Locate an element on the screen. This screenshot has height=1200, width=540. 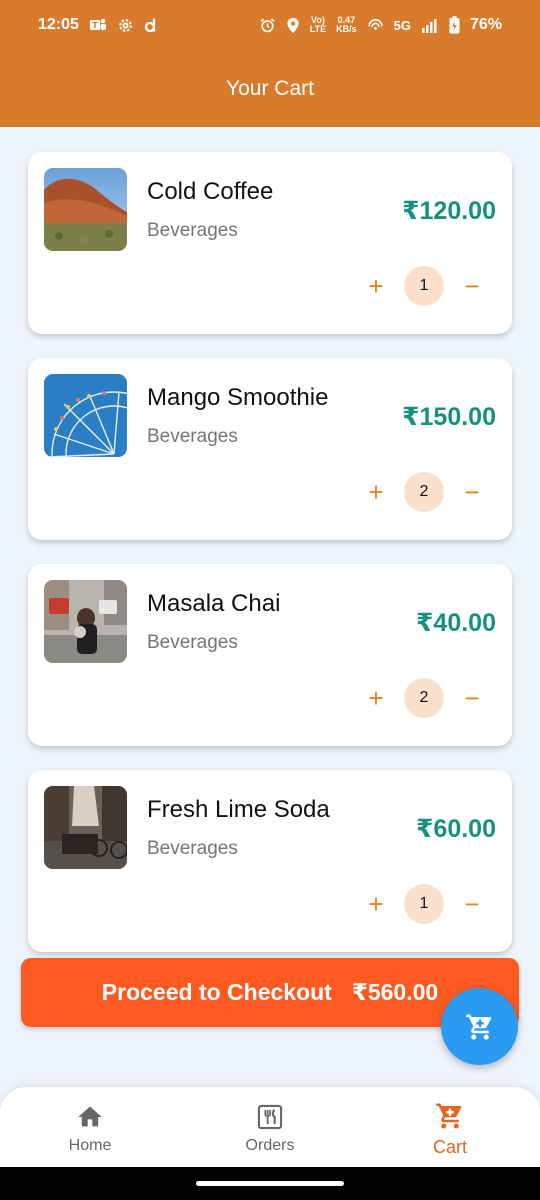
teams-icon: T is located at coordinates (98, 25).